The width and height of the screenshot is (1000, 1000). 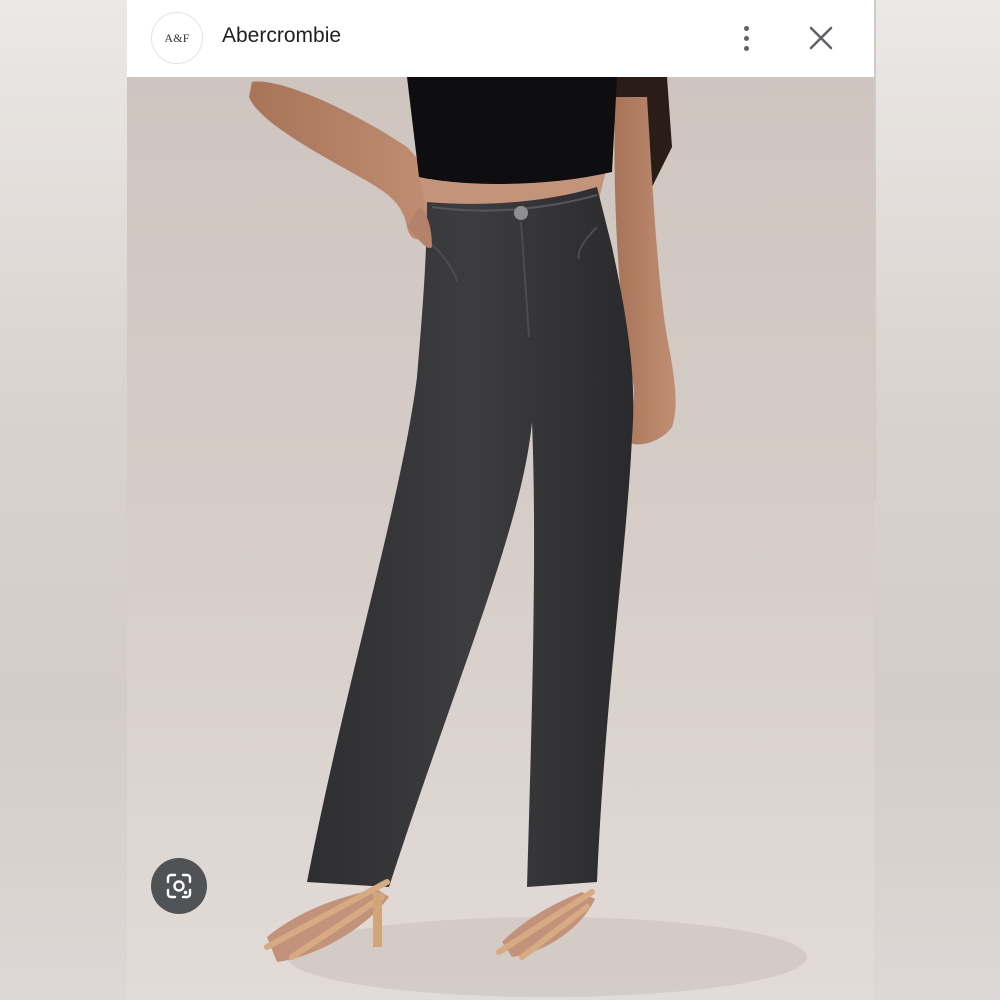 What do you see at coordinates (500, 38) in the screenshot?
I see `source-header: A&F Abercrombie` at bounding box center [500, 38].